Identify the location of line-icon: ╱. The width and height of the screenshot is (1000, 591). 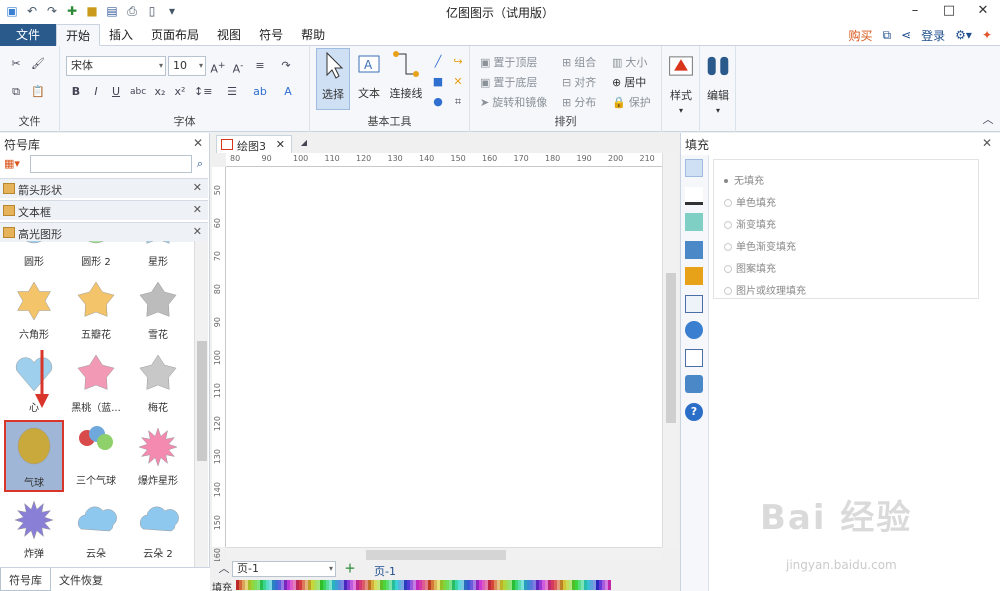
(438, 62).